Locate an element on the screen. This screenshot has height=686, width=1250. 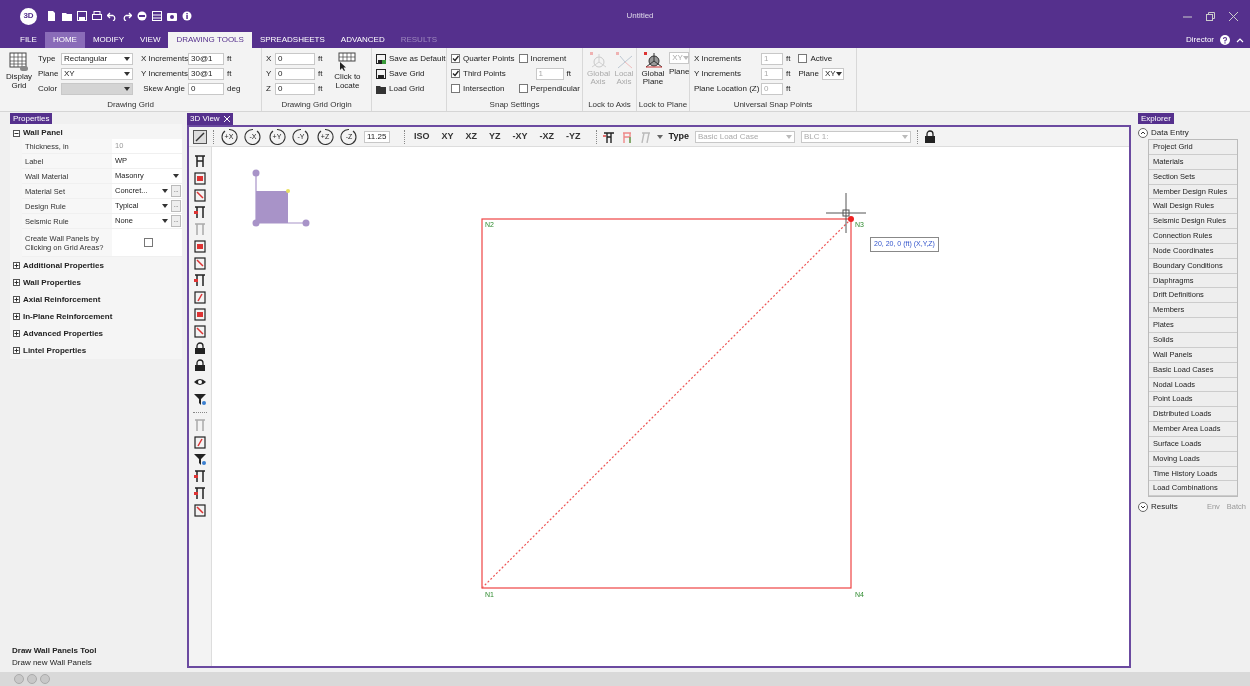
menu-tab: HOME is located at coordinates (64, 40).